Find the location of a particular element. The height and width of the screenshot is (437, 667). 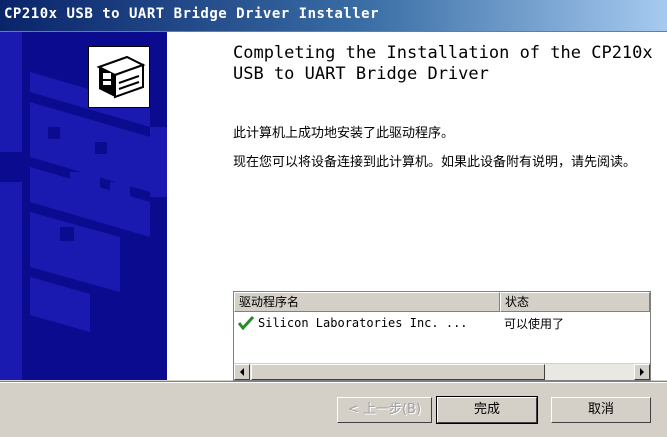

table-row: Silicon Laboratories Inc. ... 可以使用了 is located at coordinates (442, 323).